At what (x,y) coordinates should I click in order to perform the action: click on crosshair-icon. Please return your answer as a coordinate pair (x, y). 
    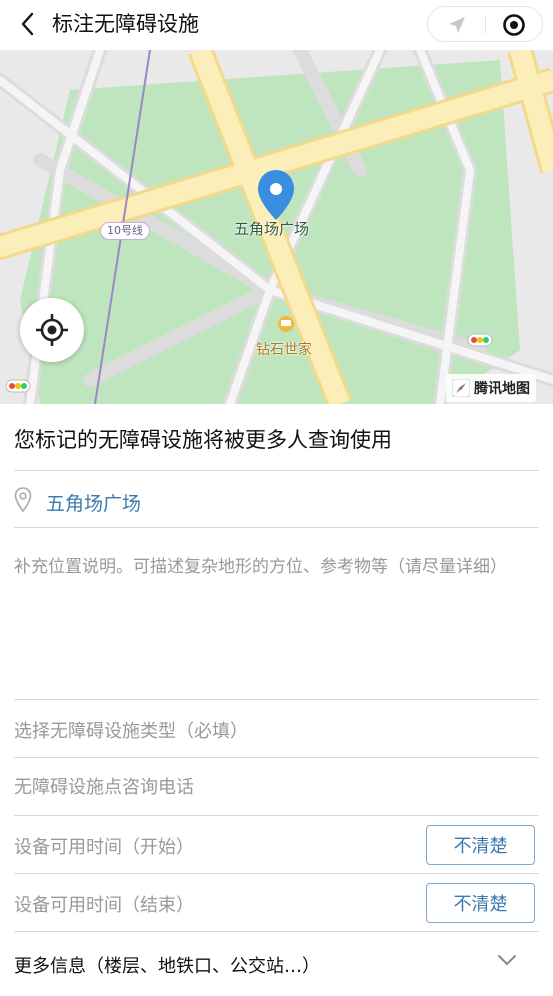
    Looking at the image, I should click on (52, 330).